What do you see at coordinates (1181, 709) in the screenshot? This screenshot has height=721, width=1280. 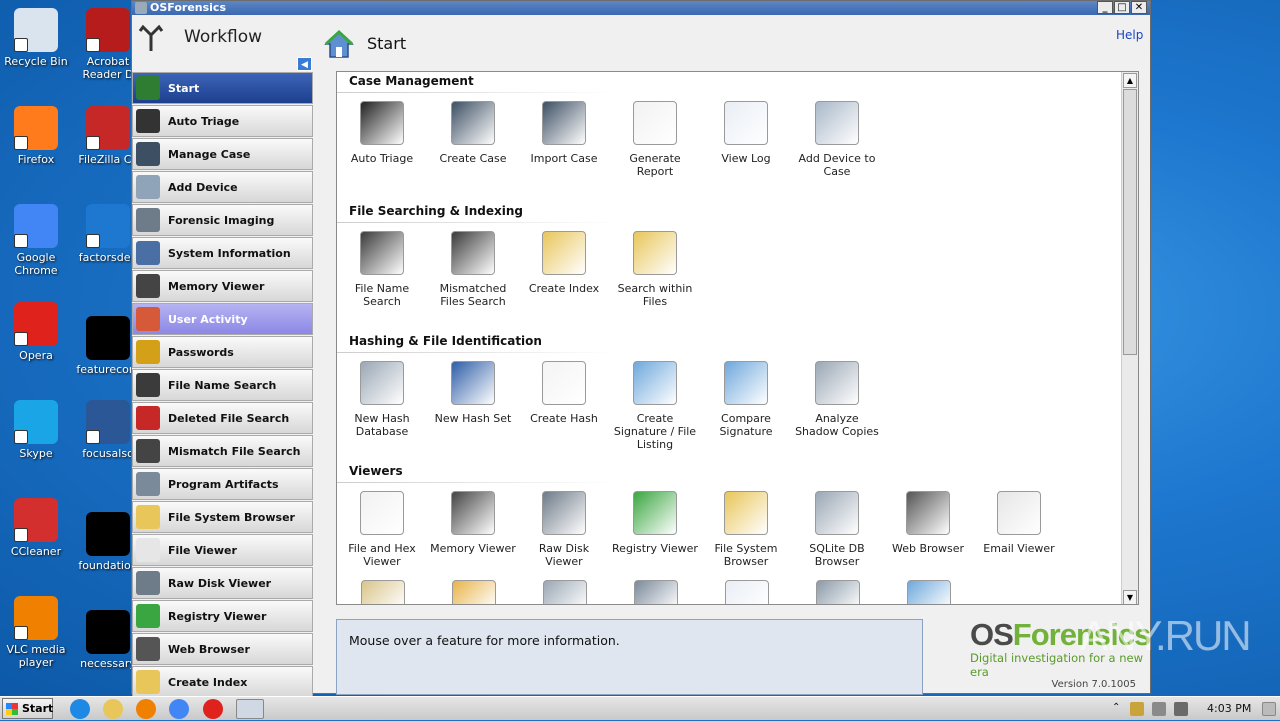 I see `action-center-flag-icon` at bounding box center [1181, 709].